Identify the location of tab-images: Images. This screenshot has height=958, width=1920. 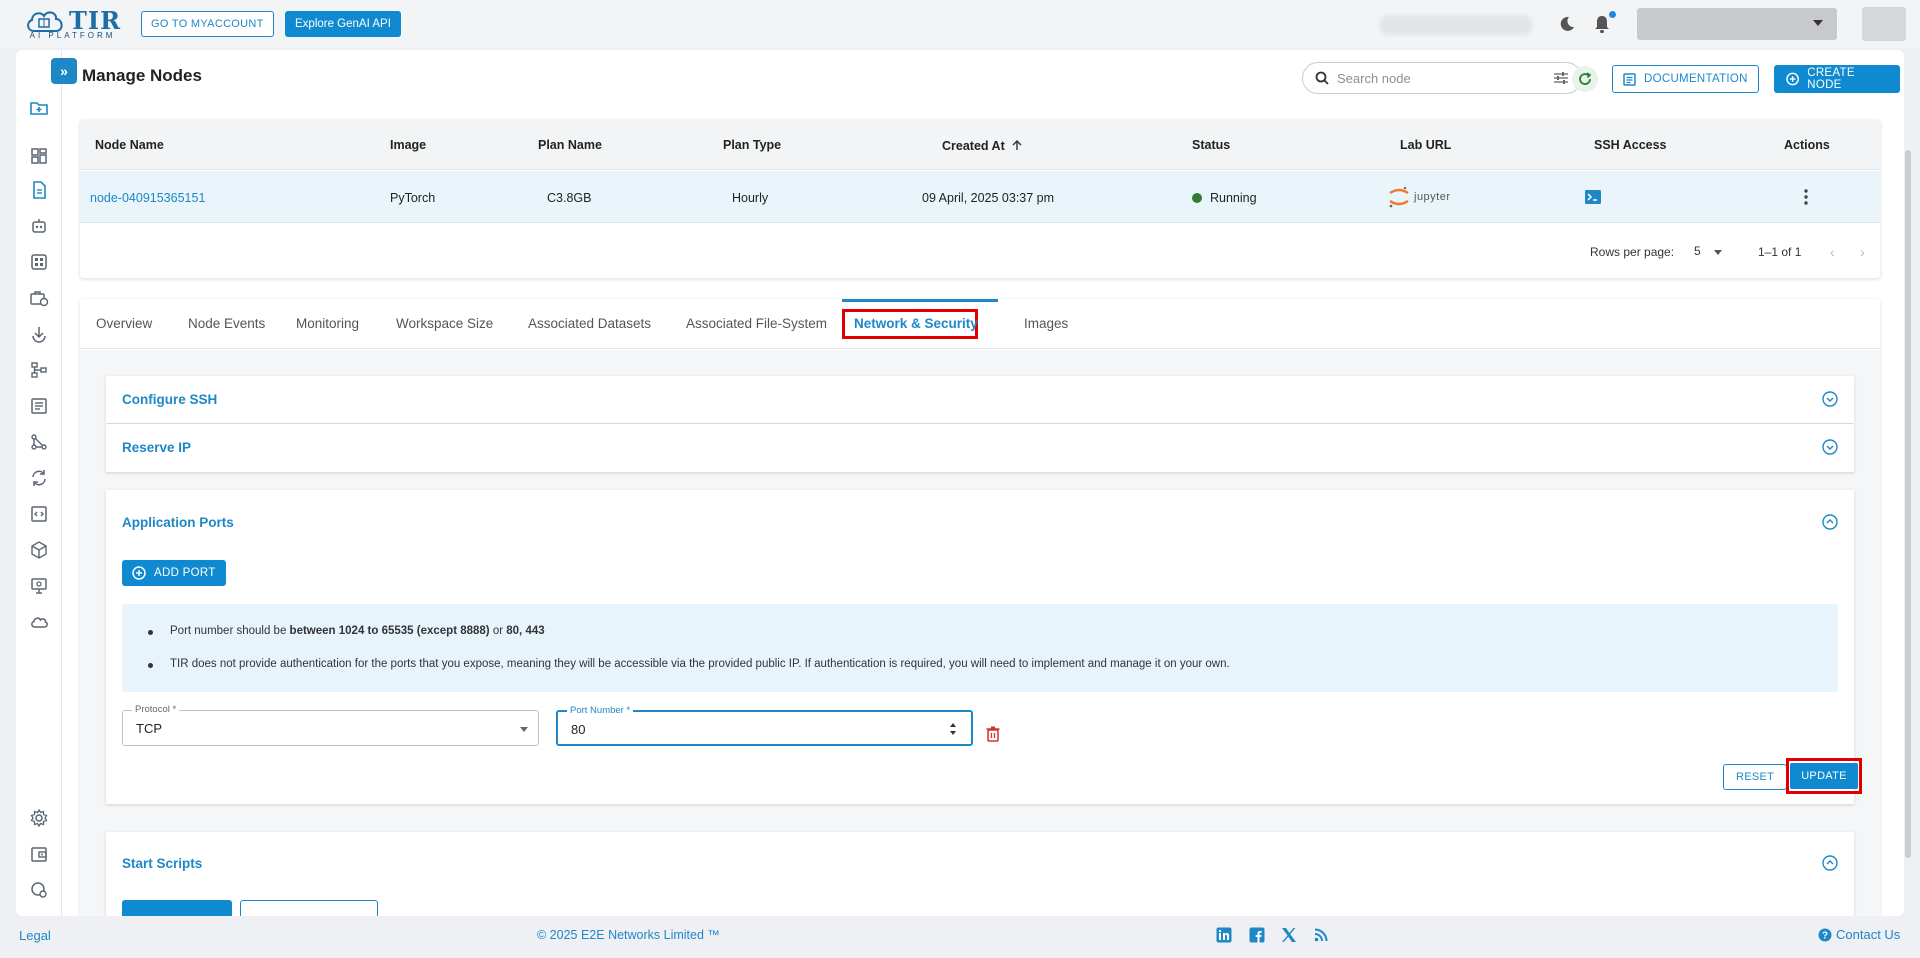
(1046, 323).